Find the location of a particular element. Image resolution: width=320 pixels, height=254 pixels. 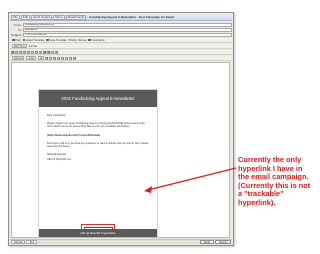

bullets-icon: • is located at coordinates (67, 58).